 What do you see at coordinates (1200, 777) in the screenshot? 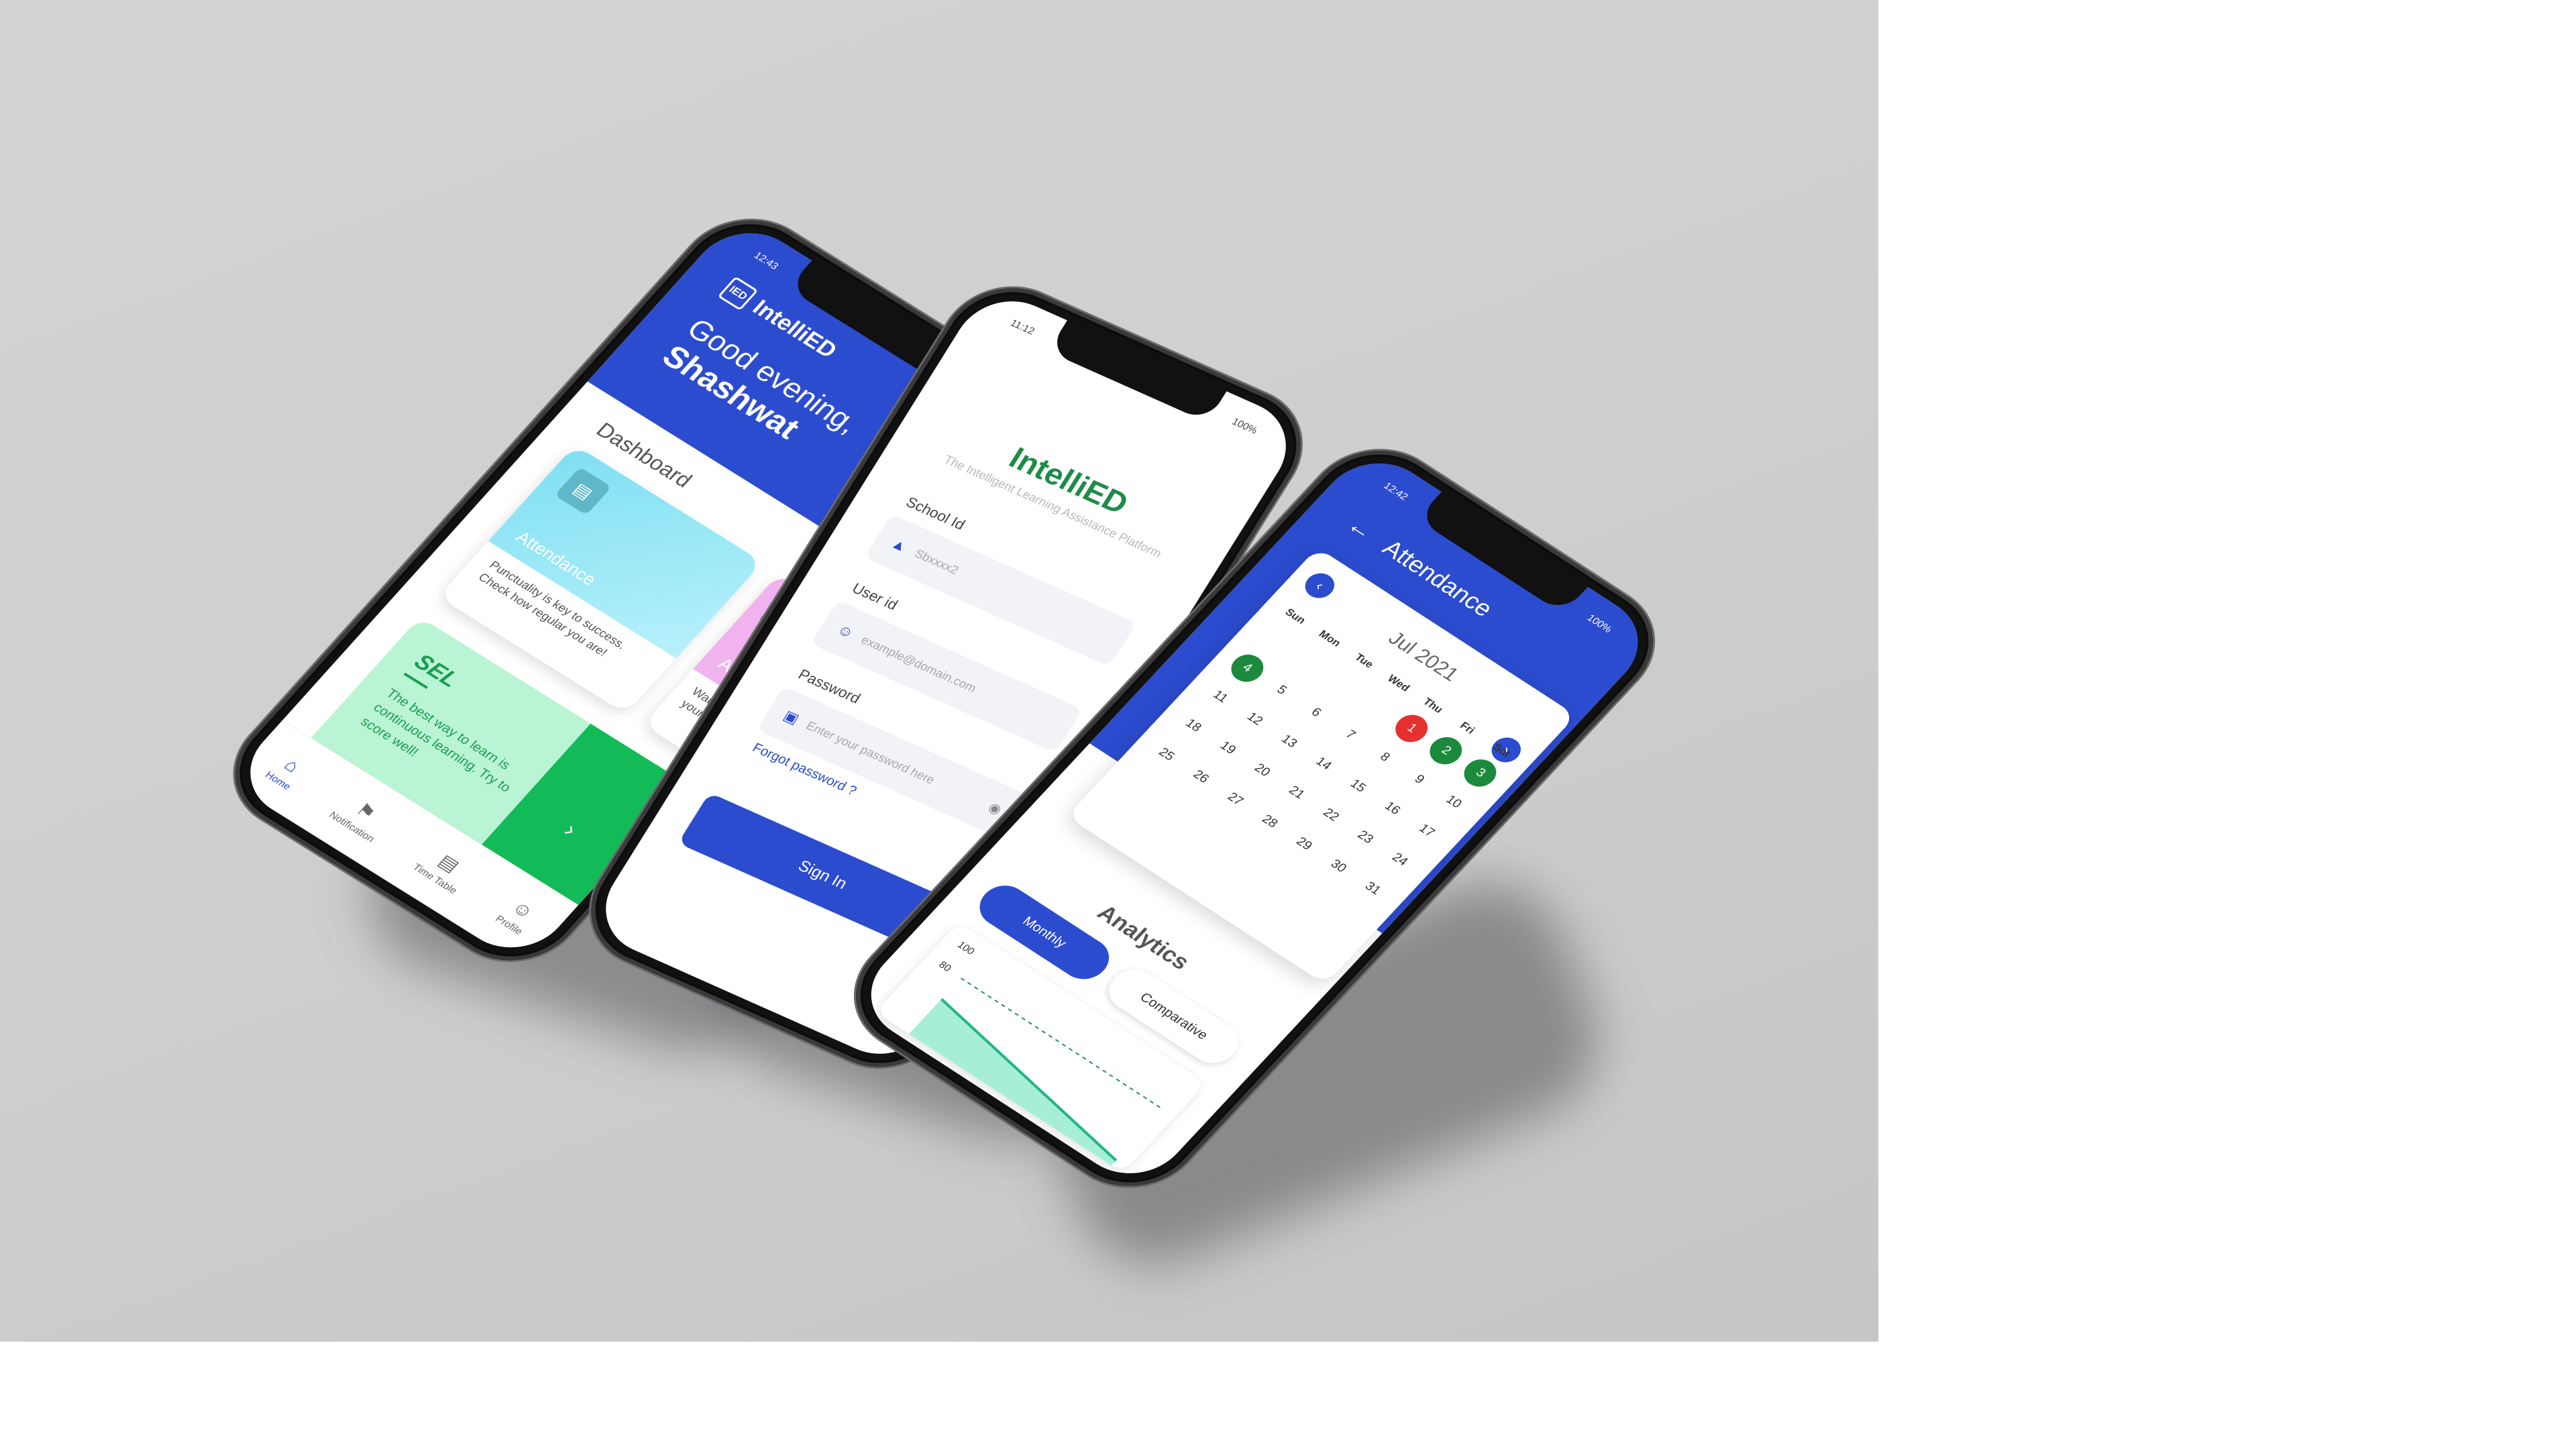
I see `calendar-day: 26` at bounding box center [1200, 777].